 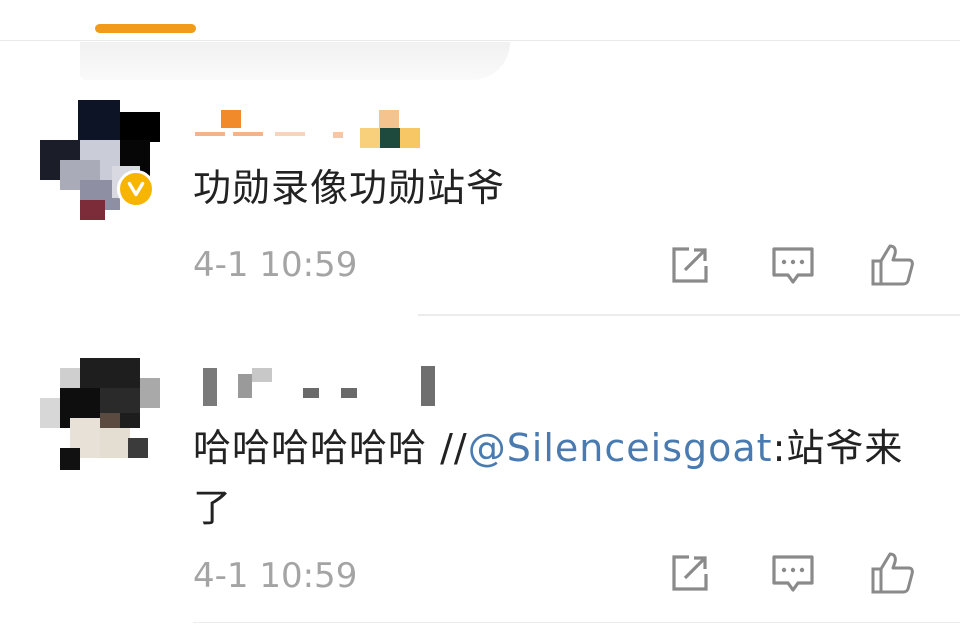 I want to click on header-shadow, so click(x=295, y=61).